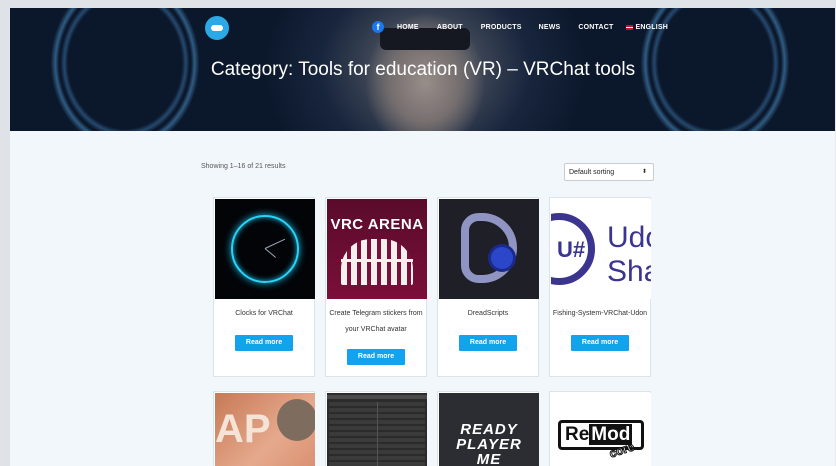  I want to click on product-card: Clocks for VRChat Read more, so click(264, 287).